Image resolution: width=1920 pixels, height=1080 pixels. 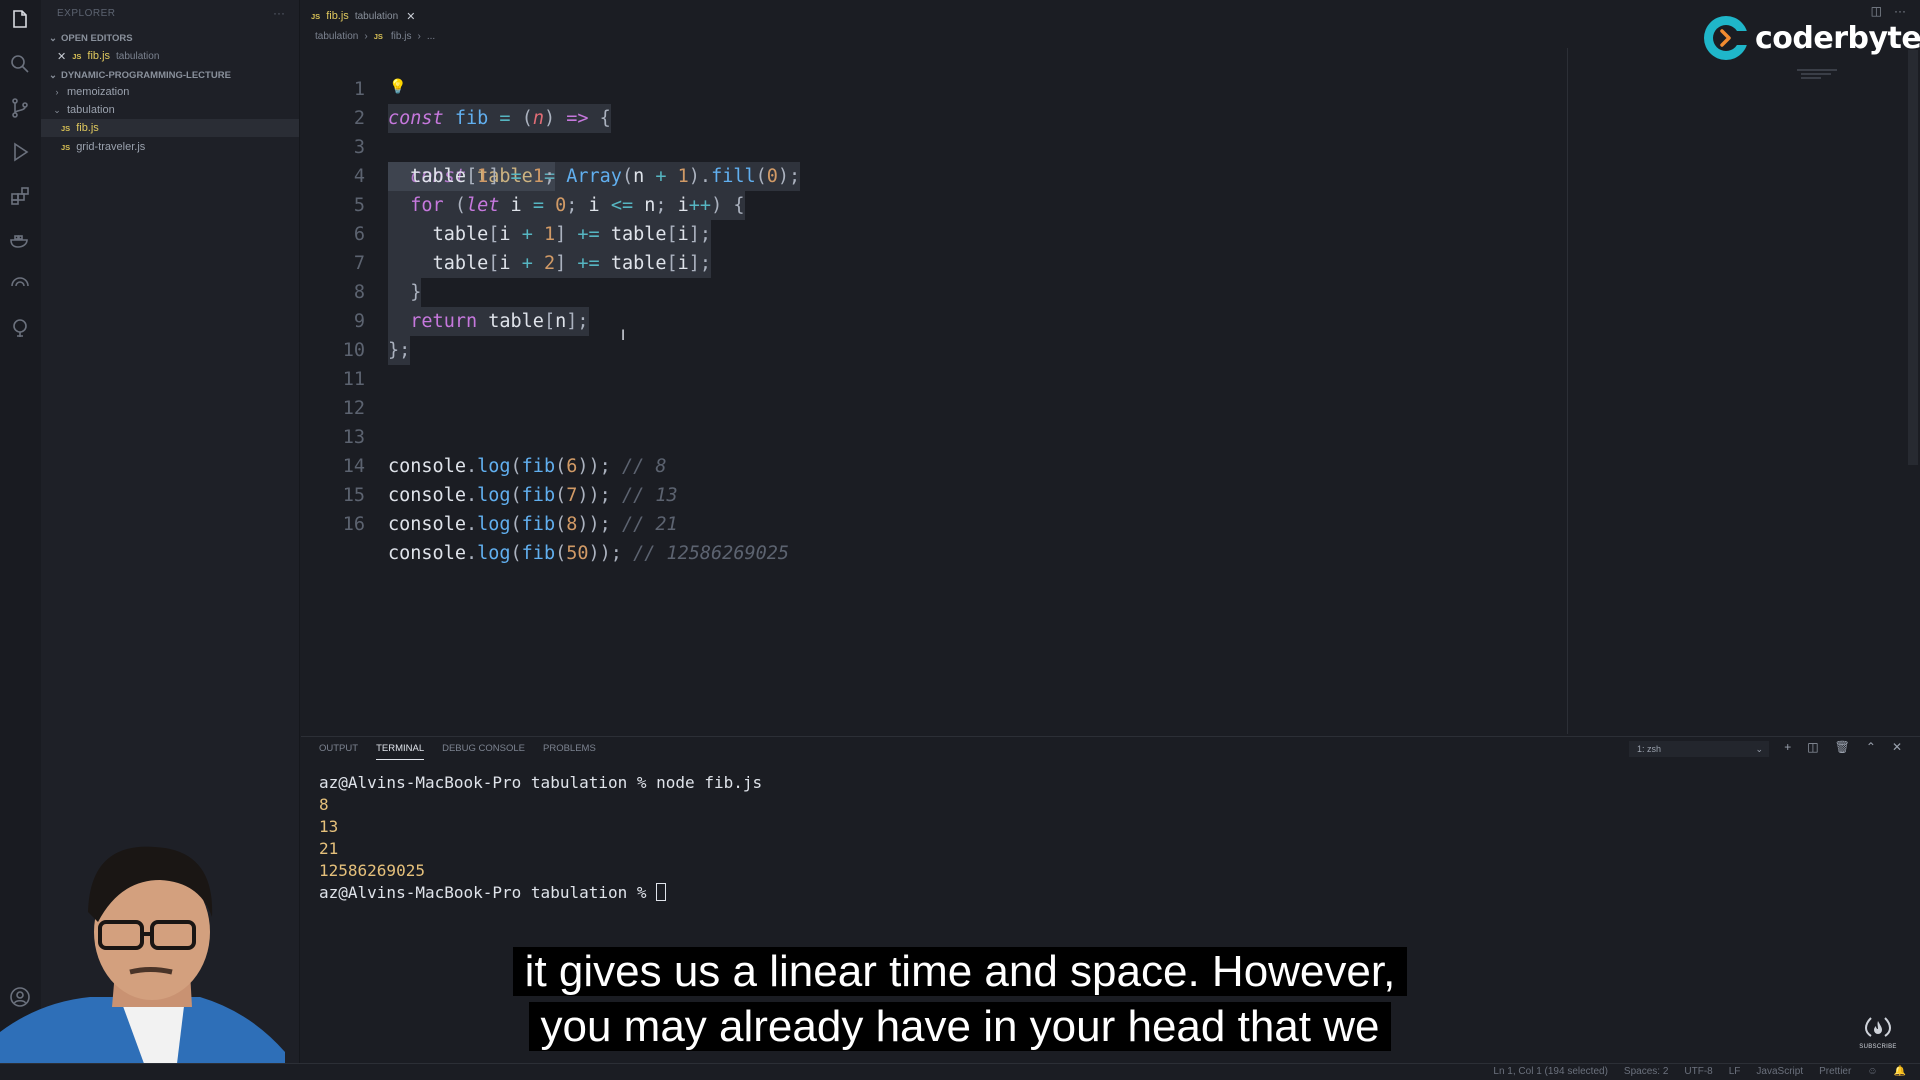 I want to click on remote-icon, so click(x=20, y=284).